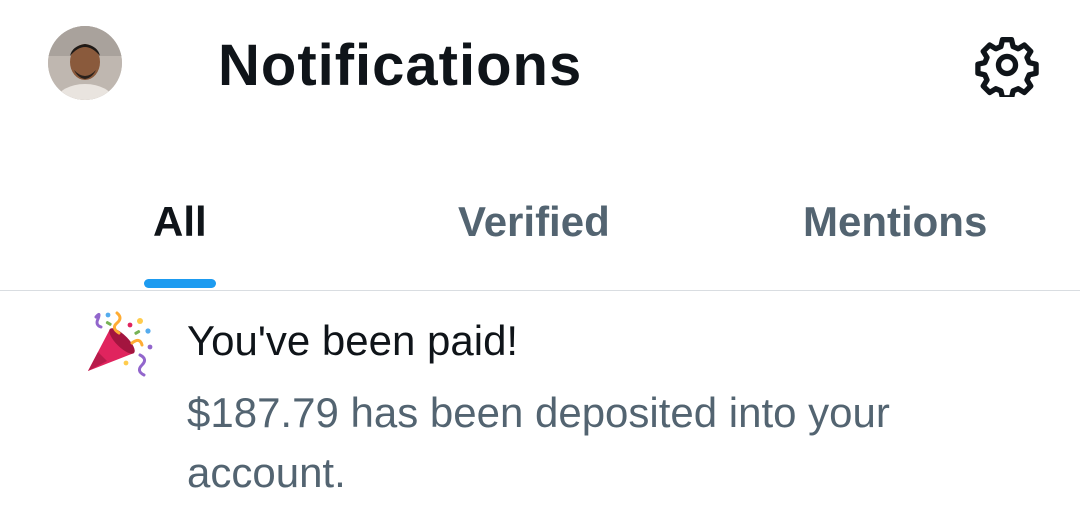  Describe the element at coordinates (895, 222) in the screenshot. I see `tab-mentions: Mentions` at that location.